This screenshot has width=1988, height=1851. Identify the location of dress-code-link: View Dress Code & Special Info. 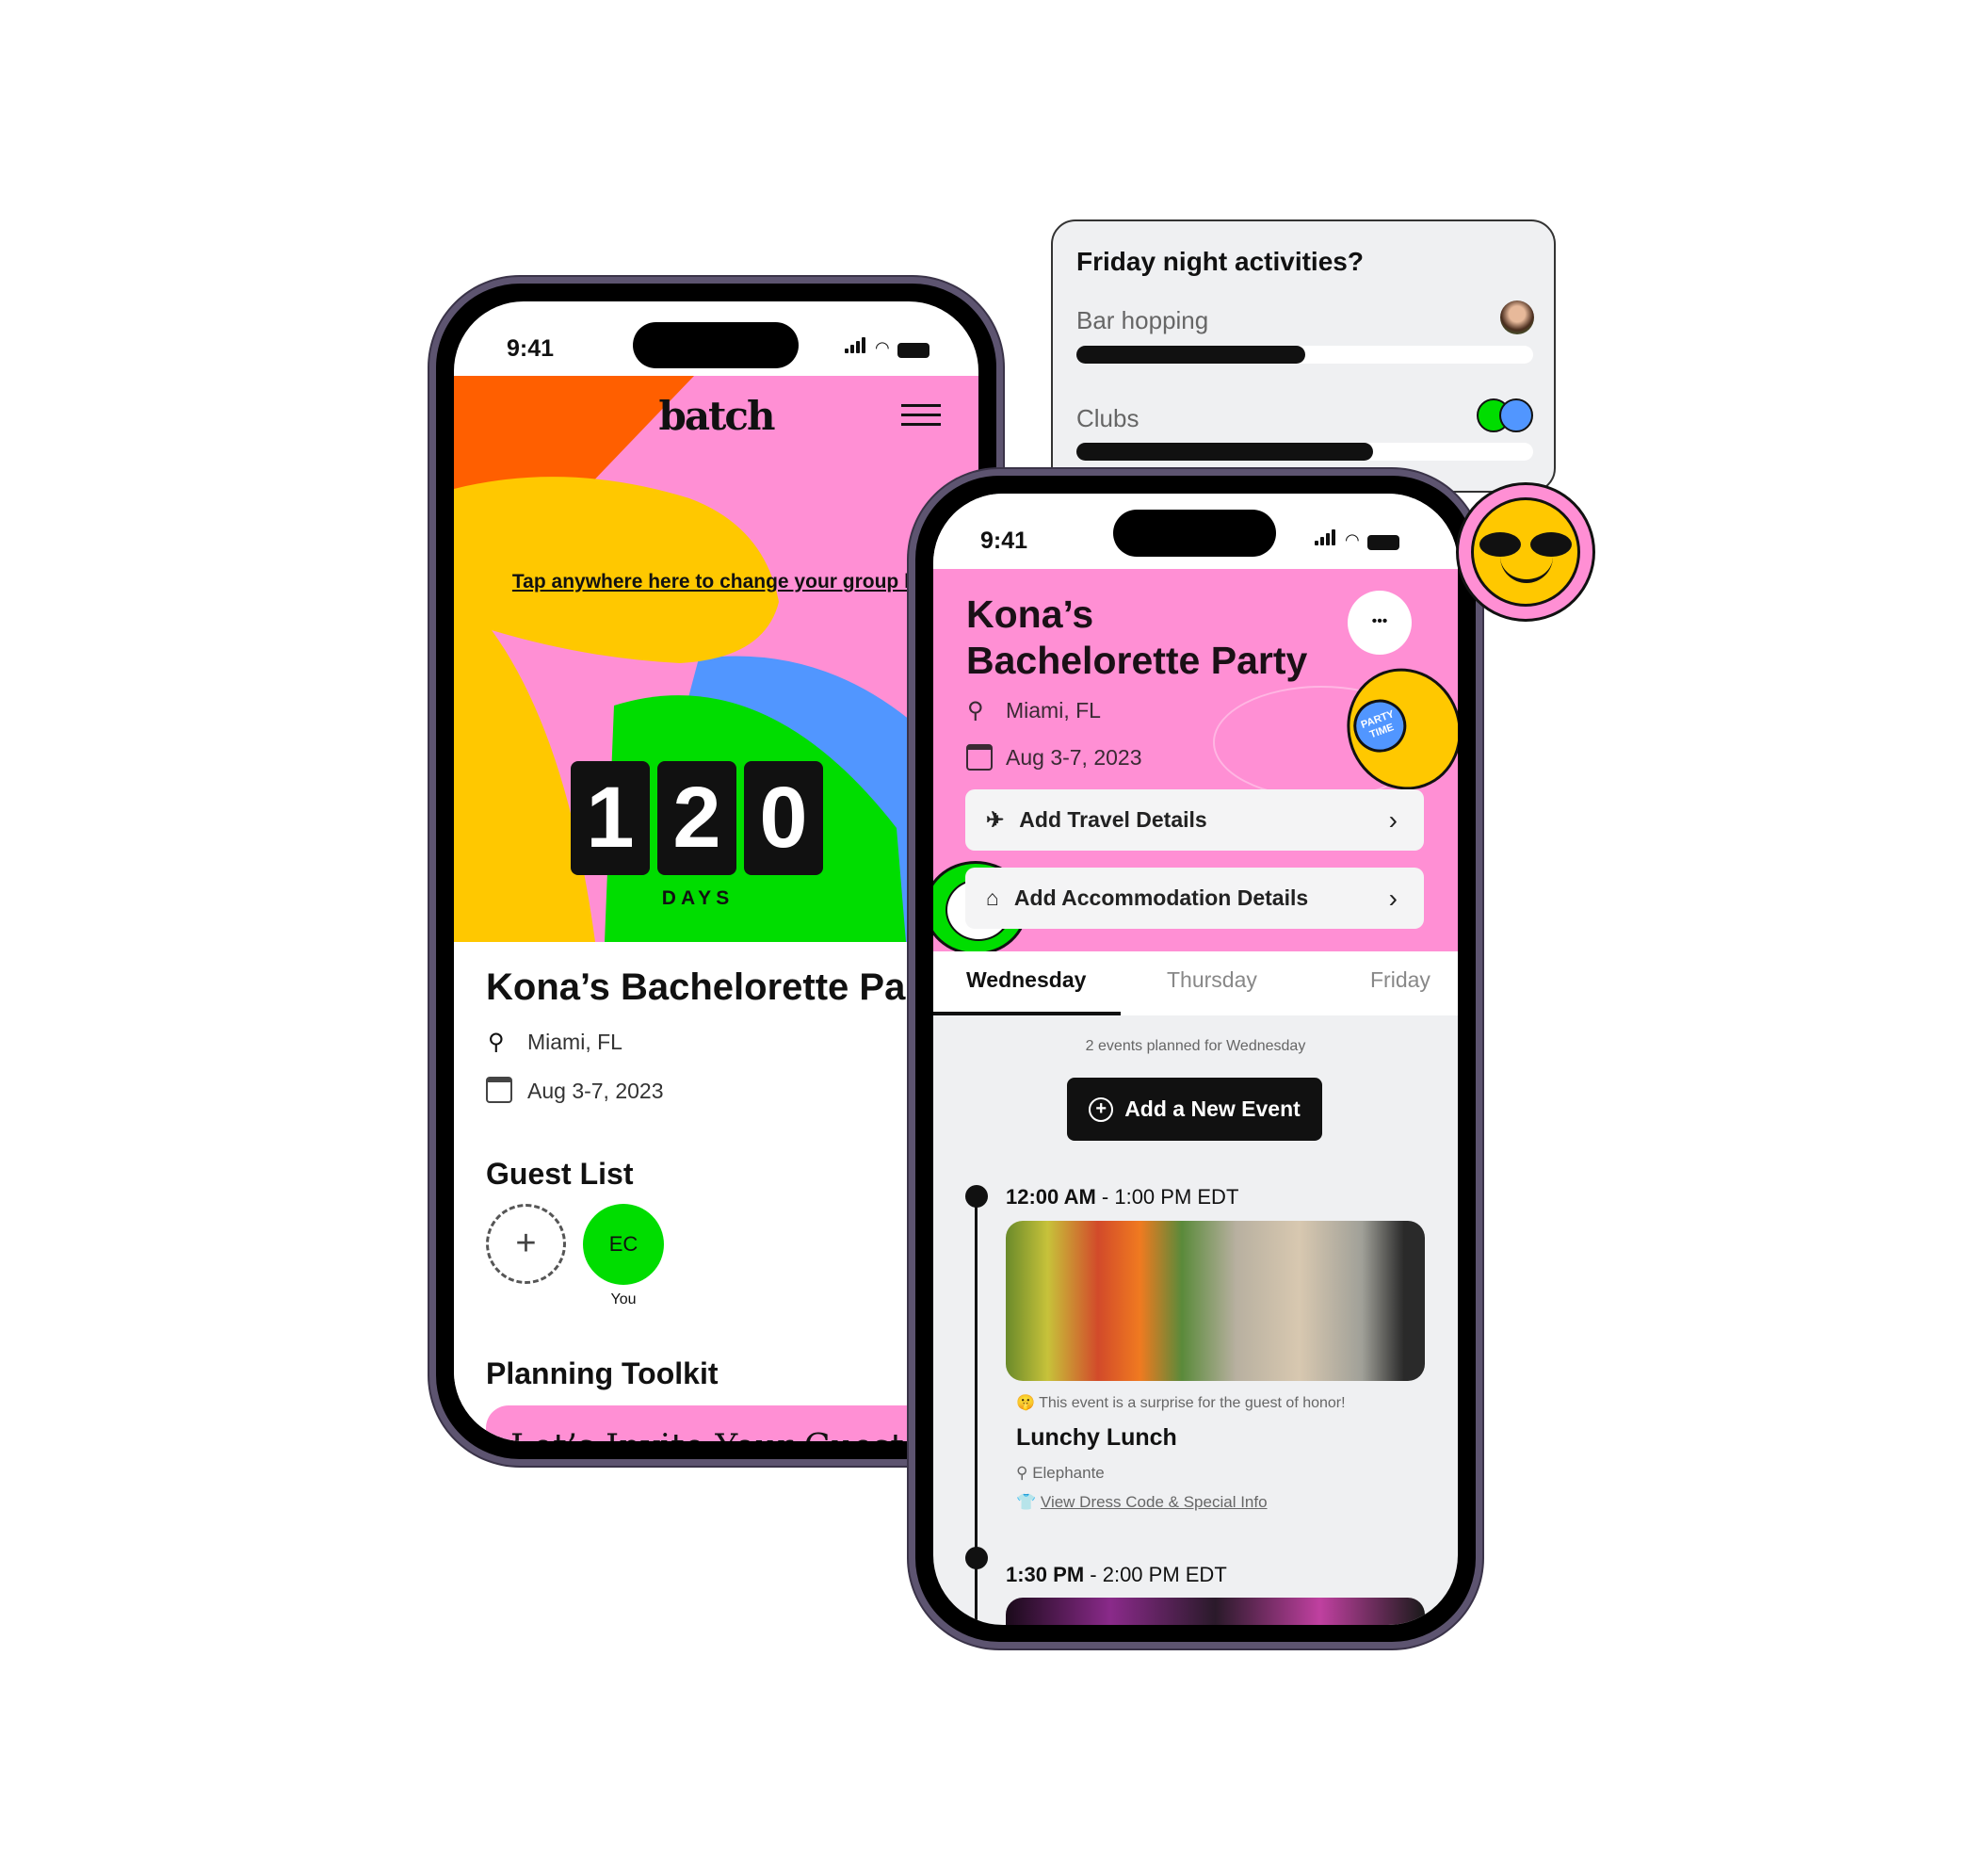
(1154, 1502).